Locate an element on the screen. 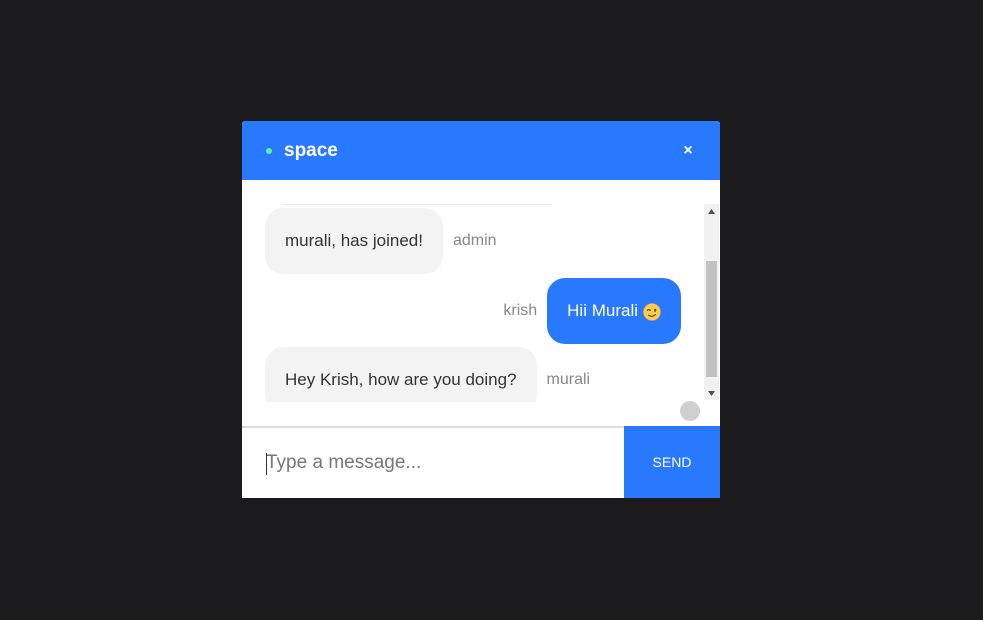  message-row: murali, has joined! admin is located at coordinates (381, 241).